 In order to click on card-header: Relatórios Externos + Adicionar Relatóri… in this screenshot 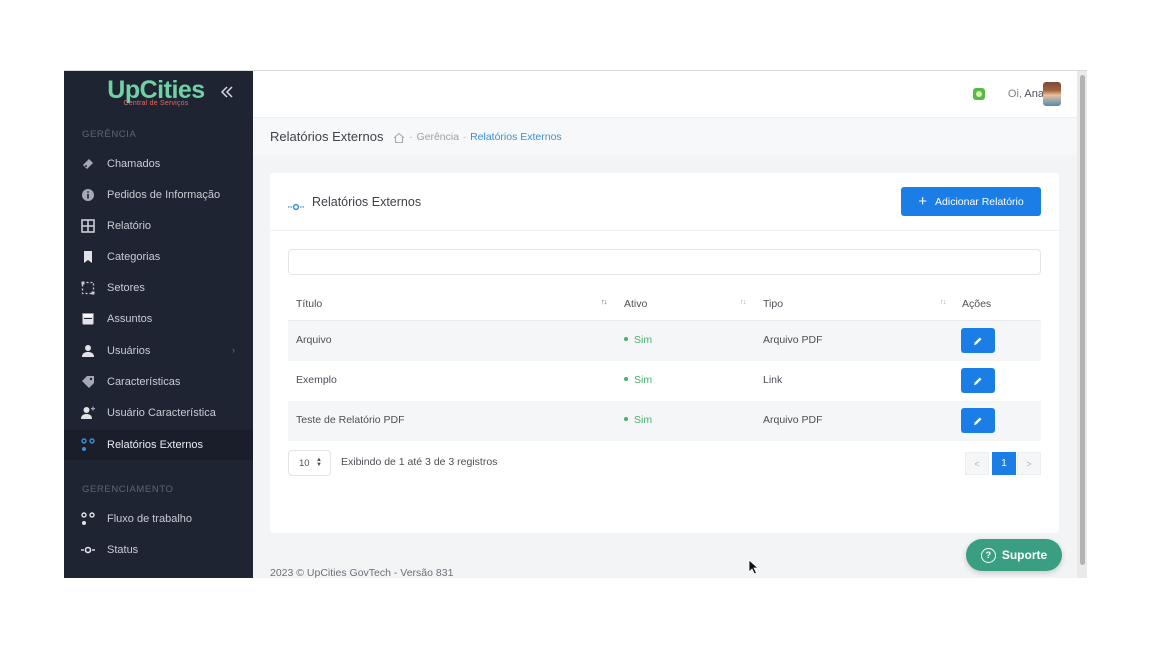, I will do `click(664, 202)`.